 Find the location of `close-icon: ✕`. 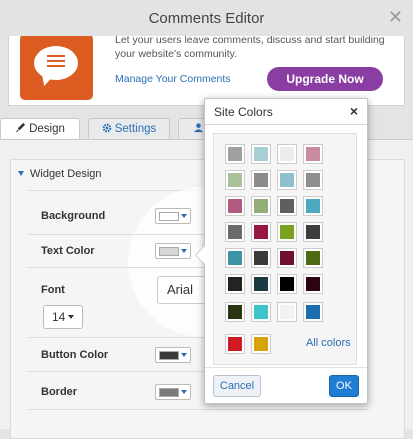

close-icon: ✕ is located at coordinates (395, 17).